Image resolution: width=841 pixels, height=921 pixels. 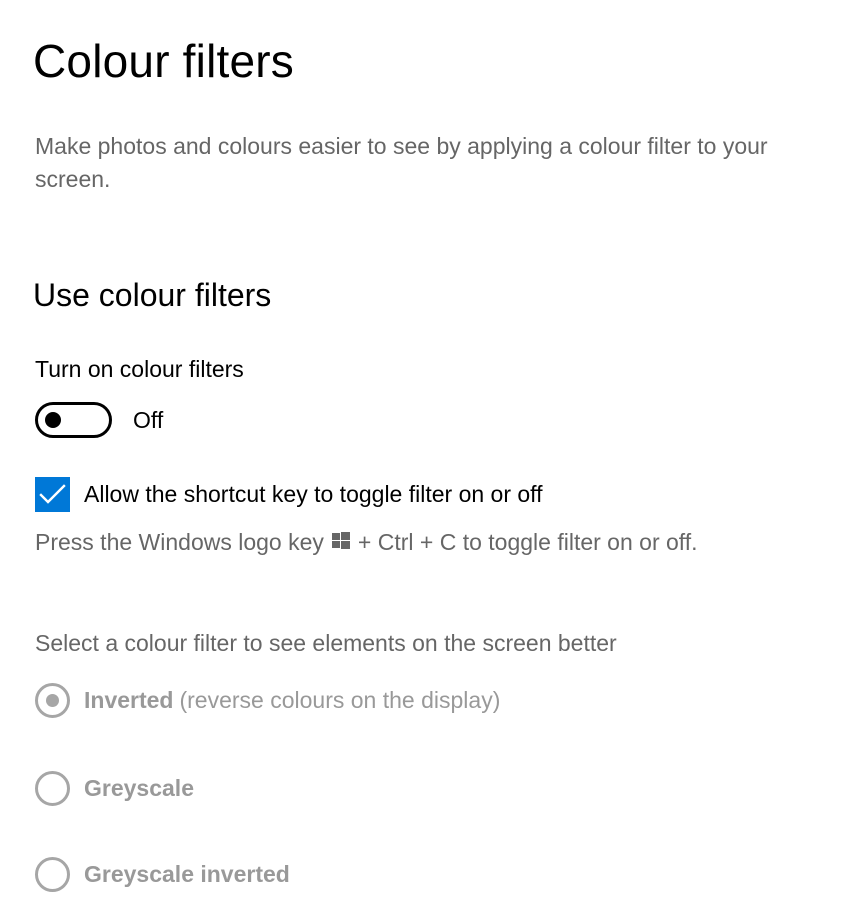 I want to click on checkmark-icon, so click(x=52, y=493).